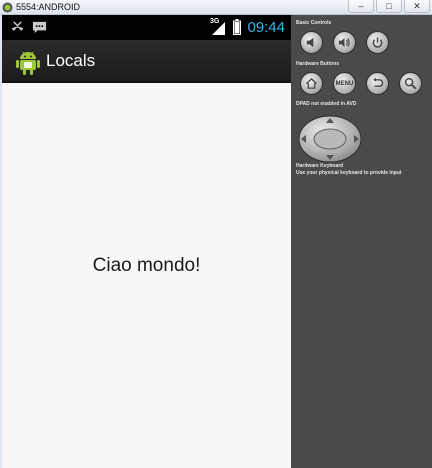  I want to click on back-icon, so click(378, 82).